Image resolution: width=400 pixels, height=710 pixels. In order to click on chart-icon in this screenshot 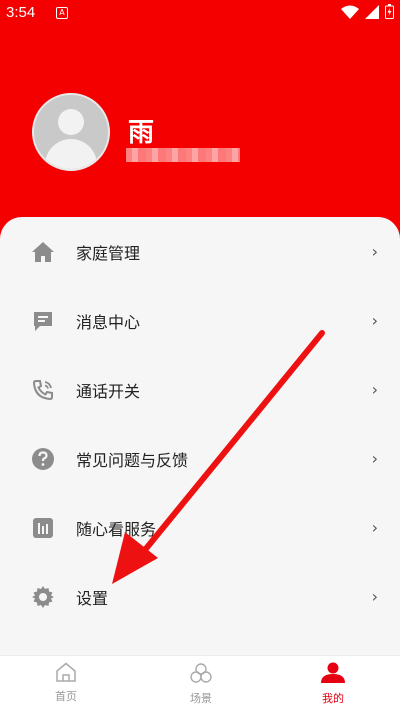, I will do `click(43, 528)`.